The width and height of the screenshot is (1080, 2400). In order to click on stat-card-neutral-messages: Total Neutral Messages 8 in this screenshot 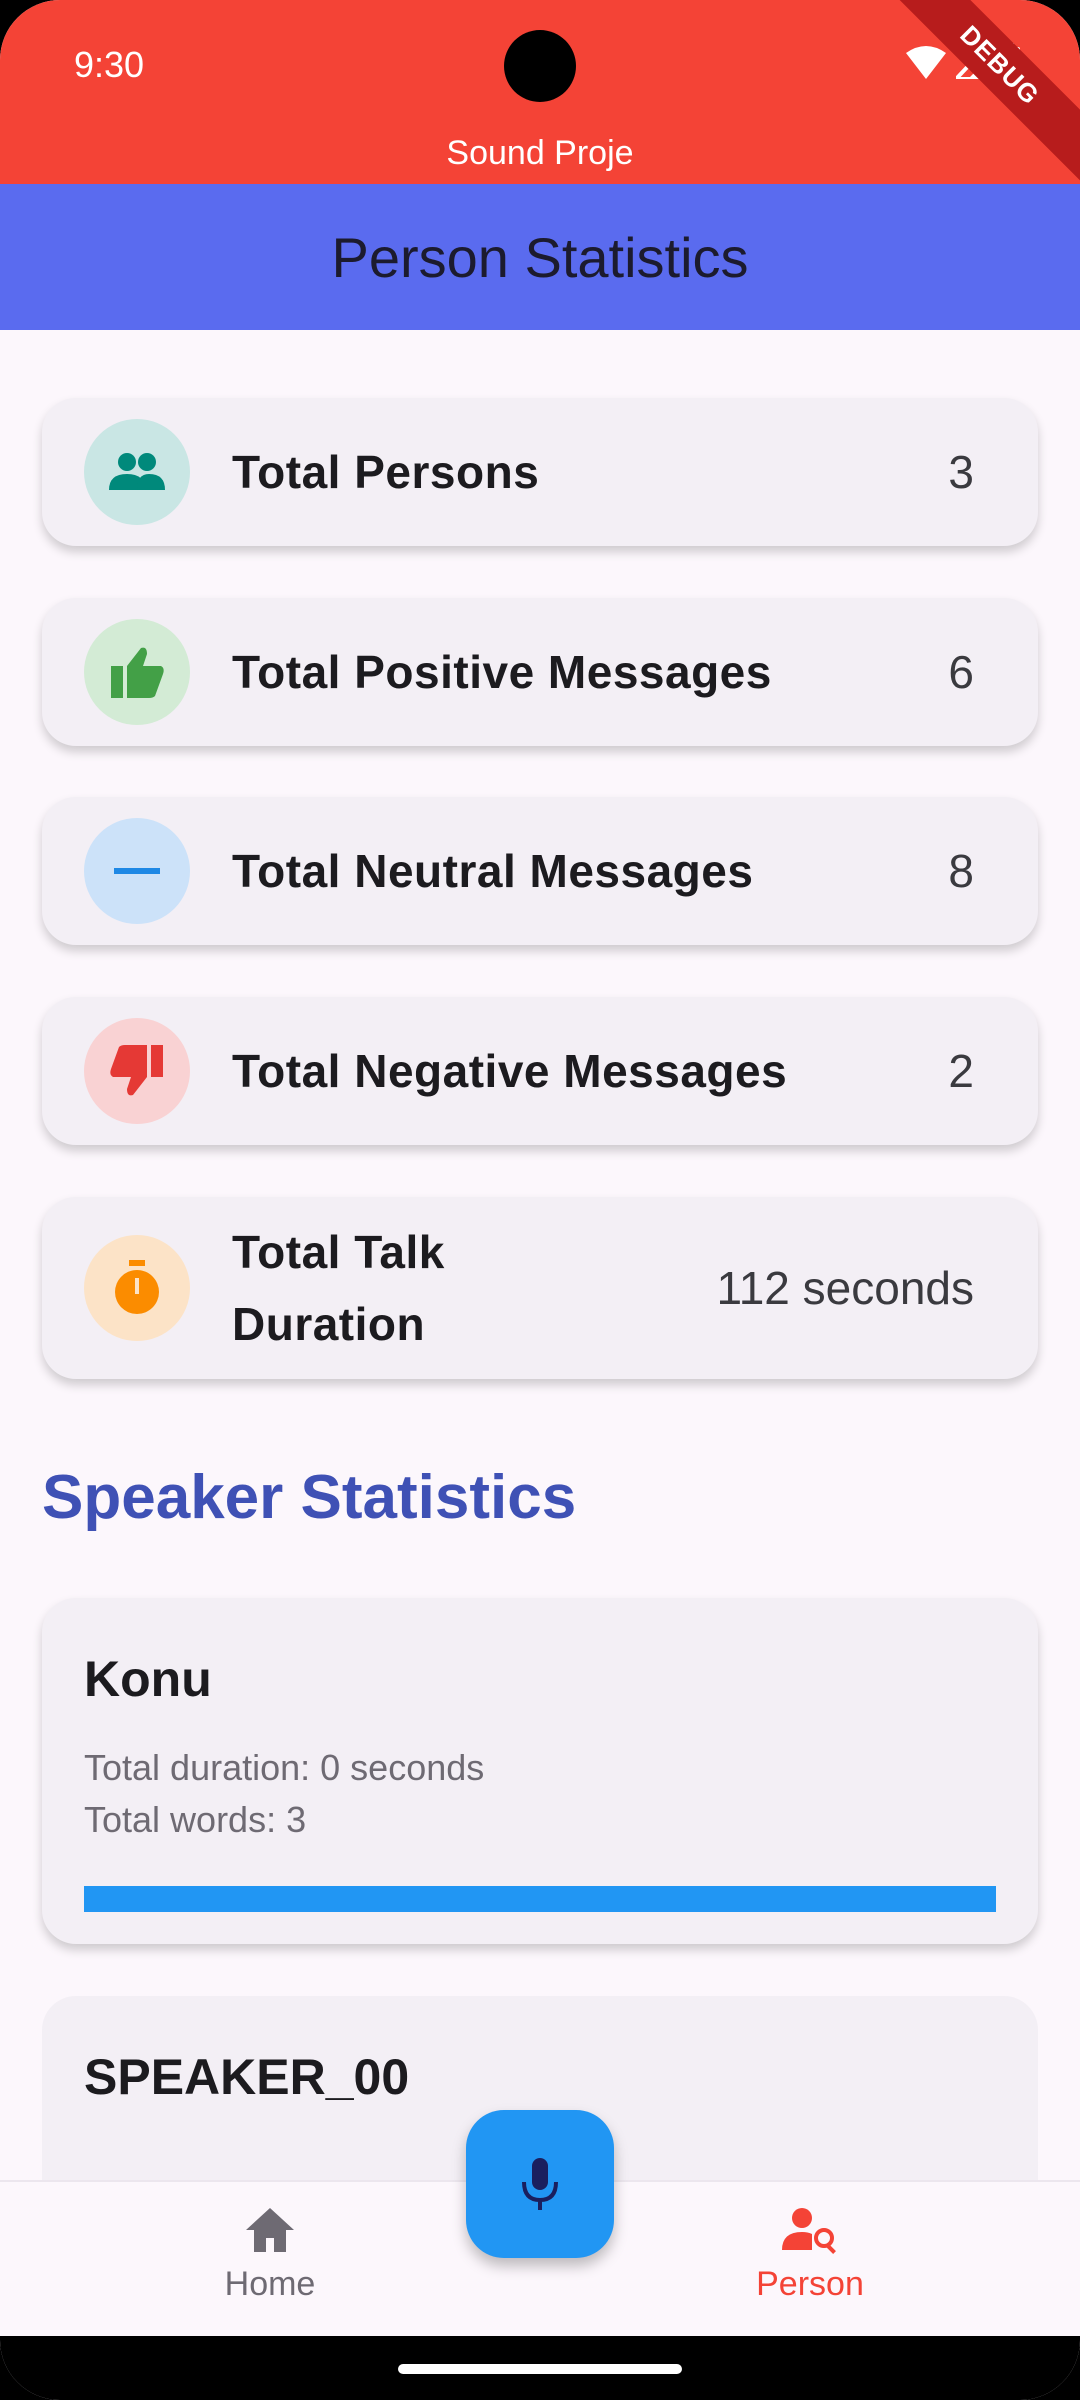, I will do `click(540, 871)`.